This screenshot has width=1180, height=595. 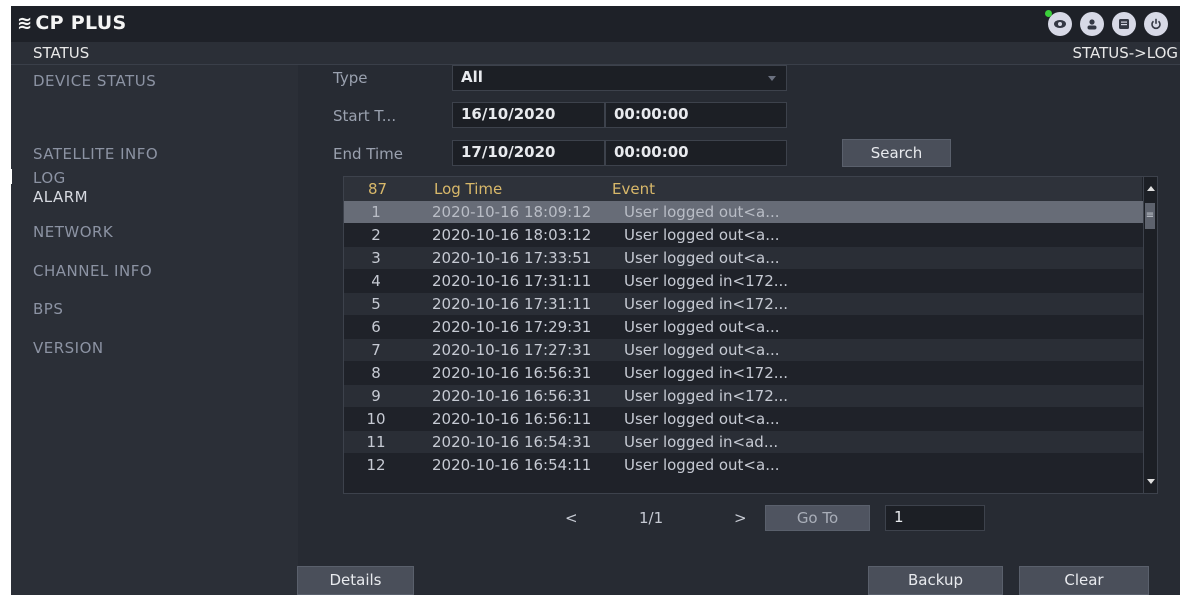 What do you see at coordinates (378, 189) in the screenshot?
I see `log-count: 87` at bounding box center [378, 189].